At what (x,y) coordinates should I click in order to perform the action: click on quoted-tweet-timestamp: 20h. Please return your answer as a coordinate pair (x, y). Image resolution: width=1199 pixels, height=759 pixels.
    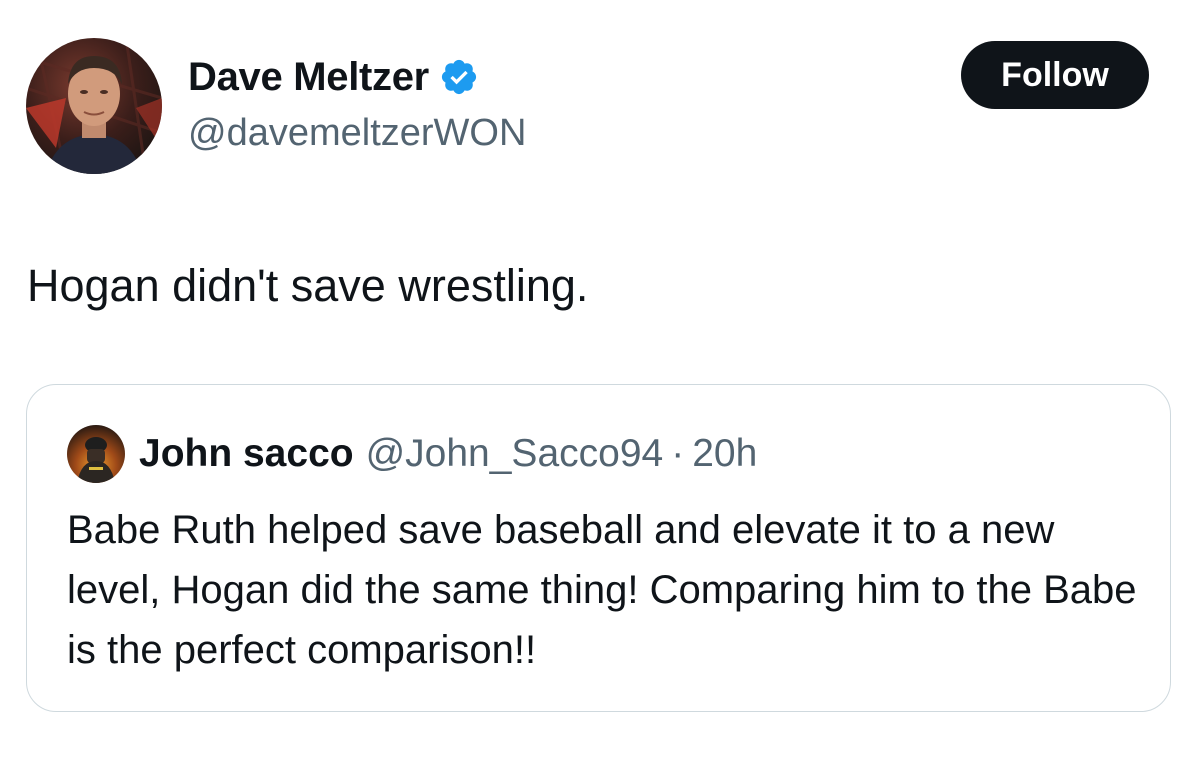
    Looking at the image, I should click on (724, 454).